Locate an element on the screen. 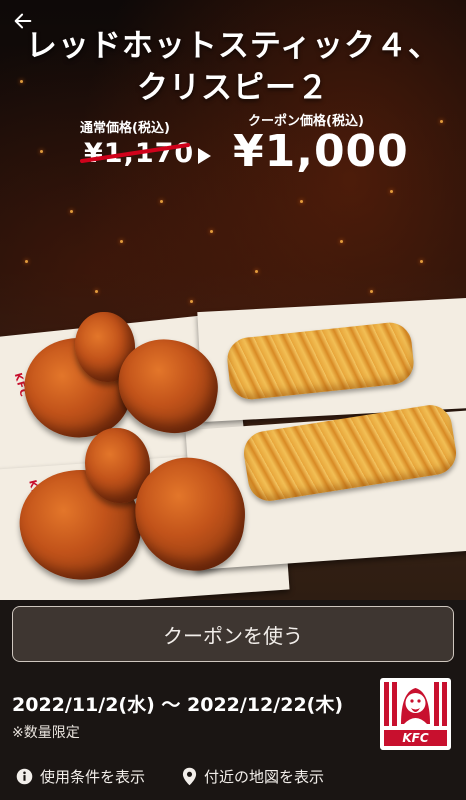 The height and width of the screenshot is (800, 466). map-link-label: 付近の地図を表示 is located at coordinates (264, 777).